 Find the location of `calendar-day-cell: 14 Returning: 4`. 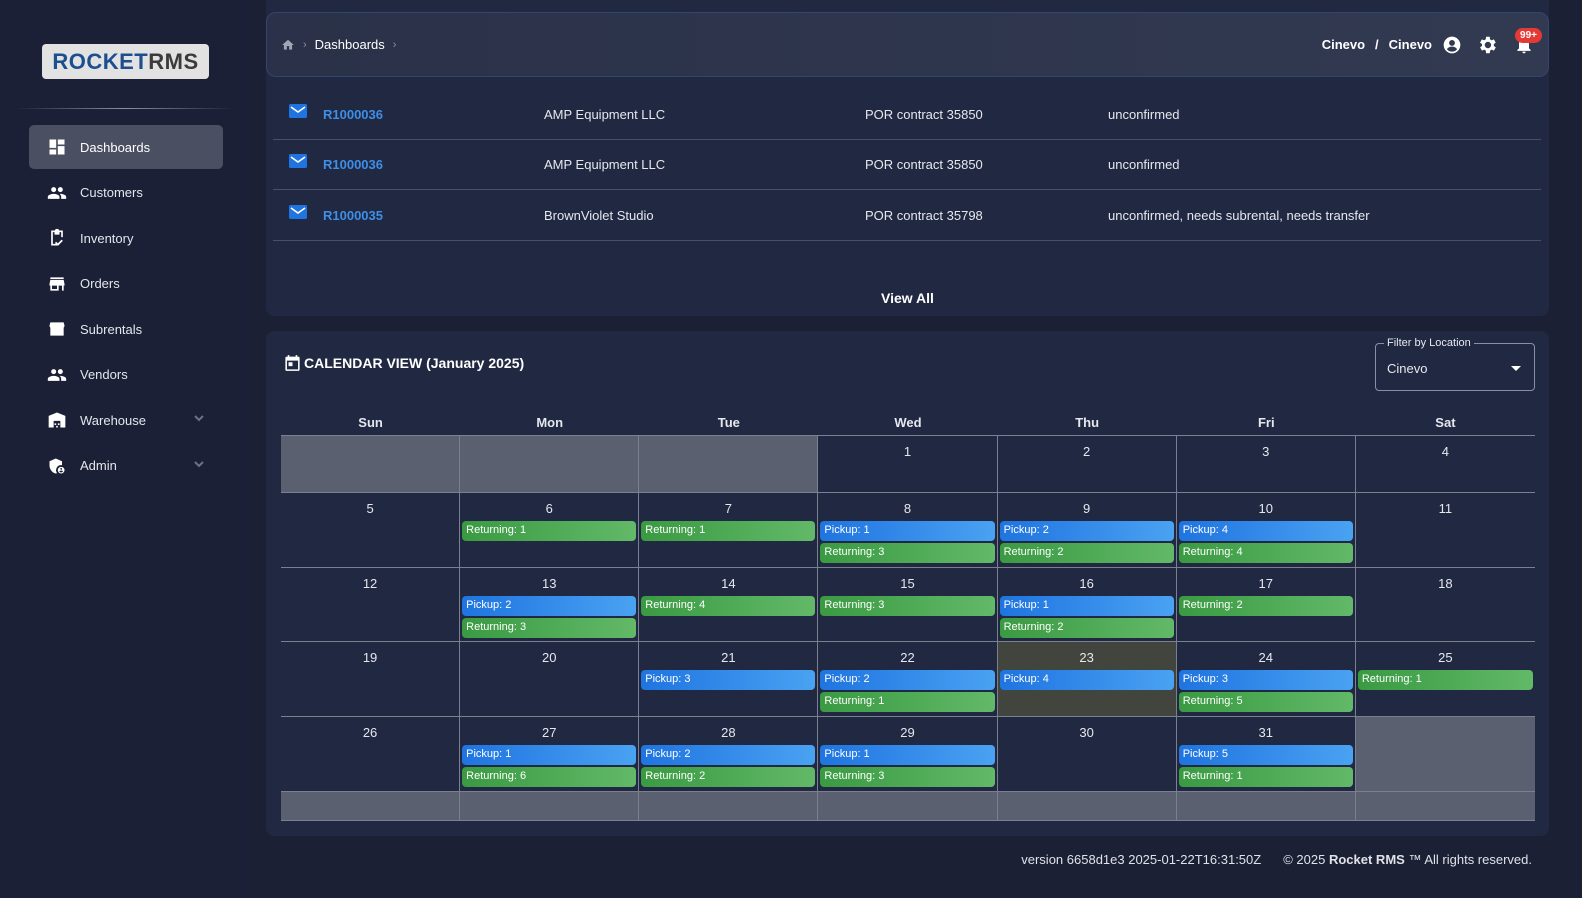

calendar-day-cell: 14 Returning: 4 is located at coordinates (729, 604).